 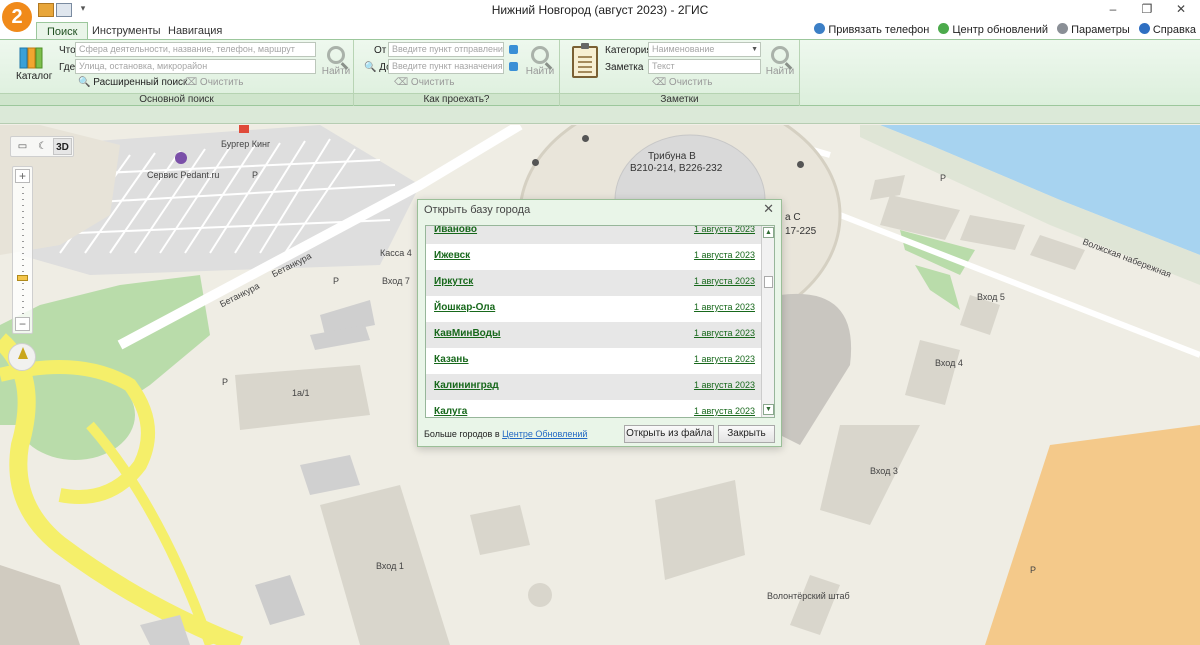 What do you see at coordinates (594, 387) in the screenshot?
I see `list-item: Калининград 1 августа 2023` at bounding box center [594, 387].